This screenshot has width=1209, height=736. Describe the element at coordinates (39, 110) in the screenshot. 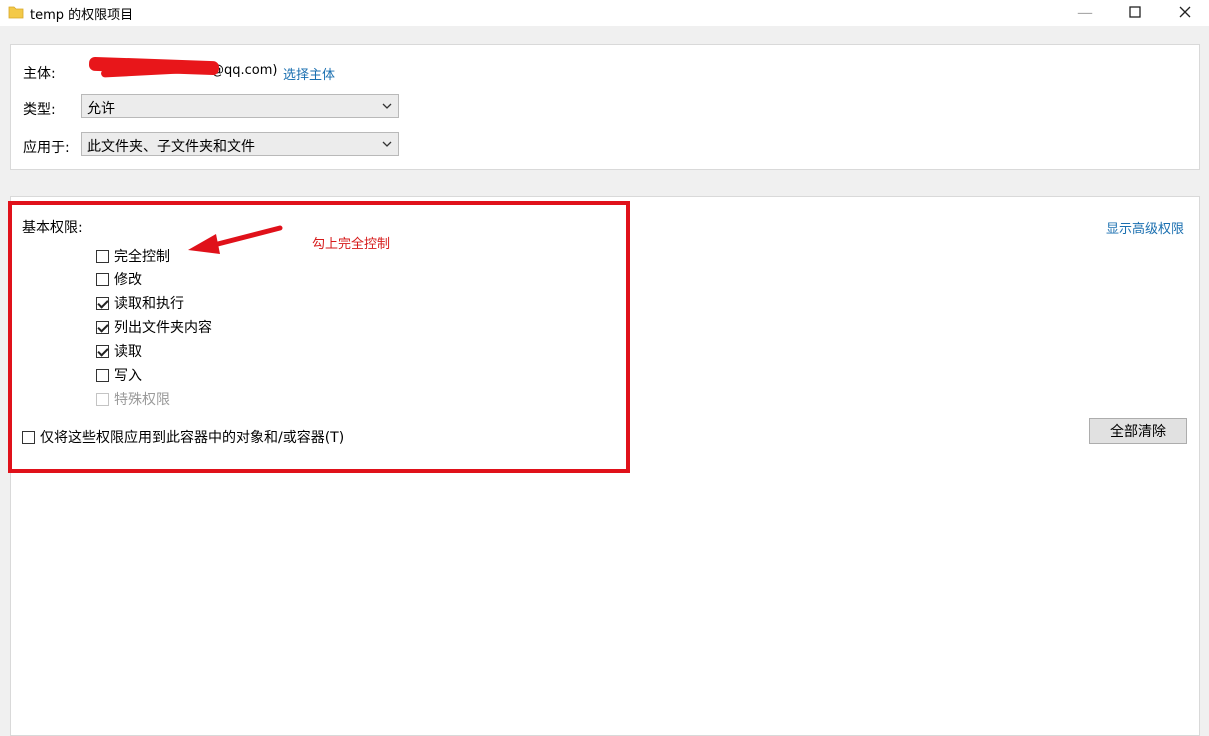

I see `type-label: 类型:` at that location.